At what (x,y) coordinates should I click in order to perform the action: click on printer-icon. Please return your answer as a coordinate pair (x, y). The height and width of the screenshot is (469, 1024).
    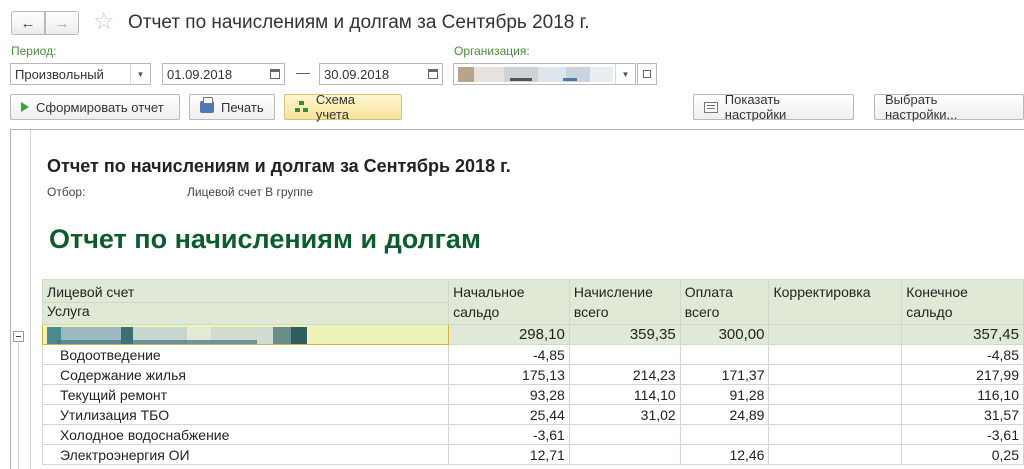
    Looking at the image, I should click on (207, 105).